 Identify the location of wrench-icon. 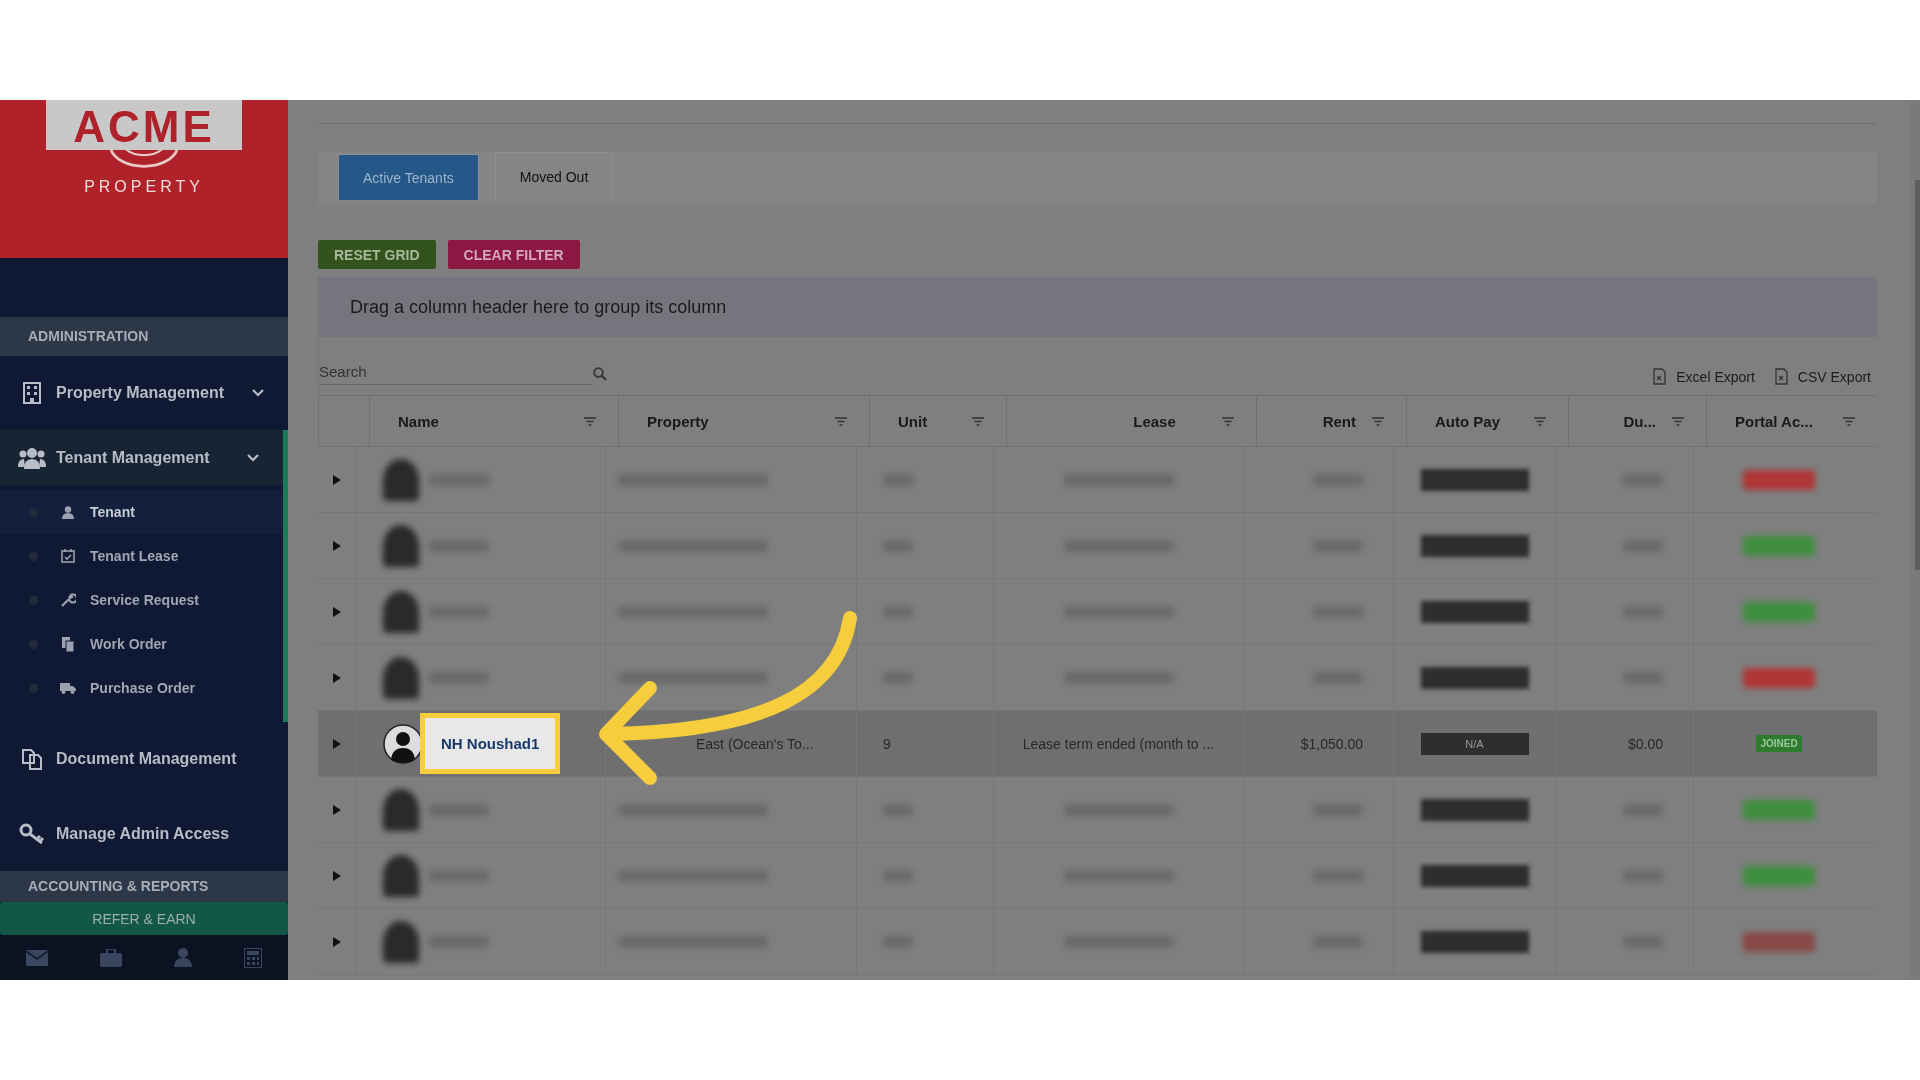
(68, 600).